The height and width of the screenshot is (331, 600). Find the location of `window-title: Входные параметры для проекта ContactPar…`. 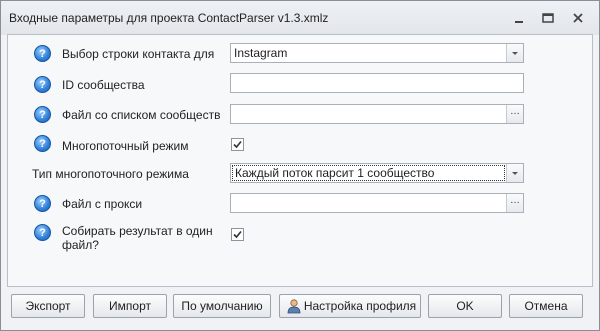

window-title: Входные параметры для проекта ContactPar… is located at coordinates (169, 18).